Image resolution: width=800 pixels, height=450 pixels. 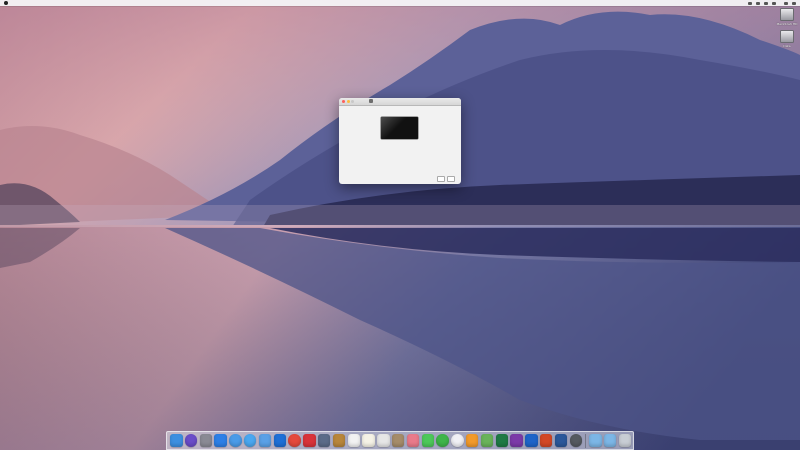 What do you see at coordinates (399, 128) in the screenshot?
I see `display-icon` at bounding box center [399, 128].